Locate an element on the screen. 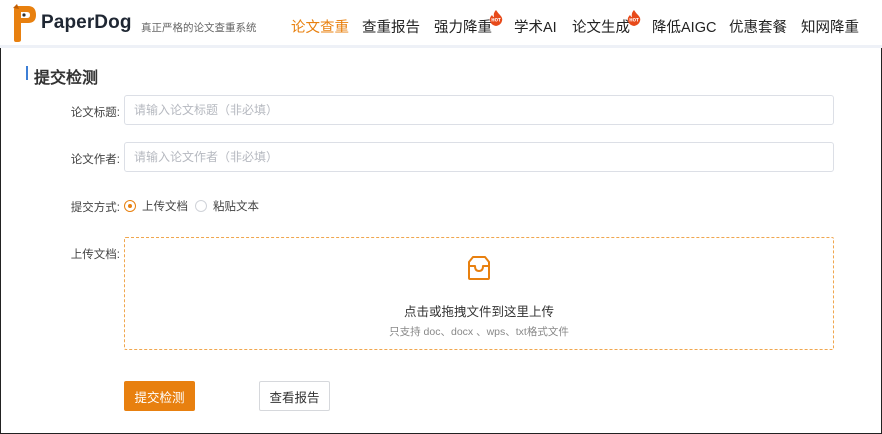 Image resolution: width=882 pixels, height=434 pixels. nav-label: 学术AI is located at coordinates (535, 28).